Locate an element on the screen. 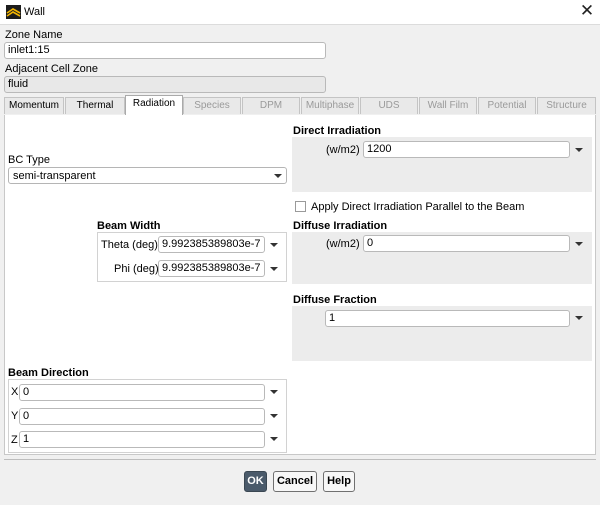  direct-irradiation-input: 1200 is located at coordinates (466, 149).